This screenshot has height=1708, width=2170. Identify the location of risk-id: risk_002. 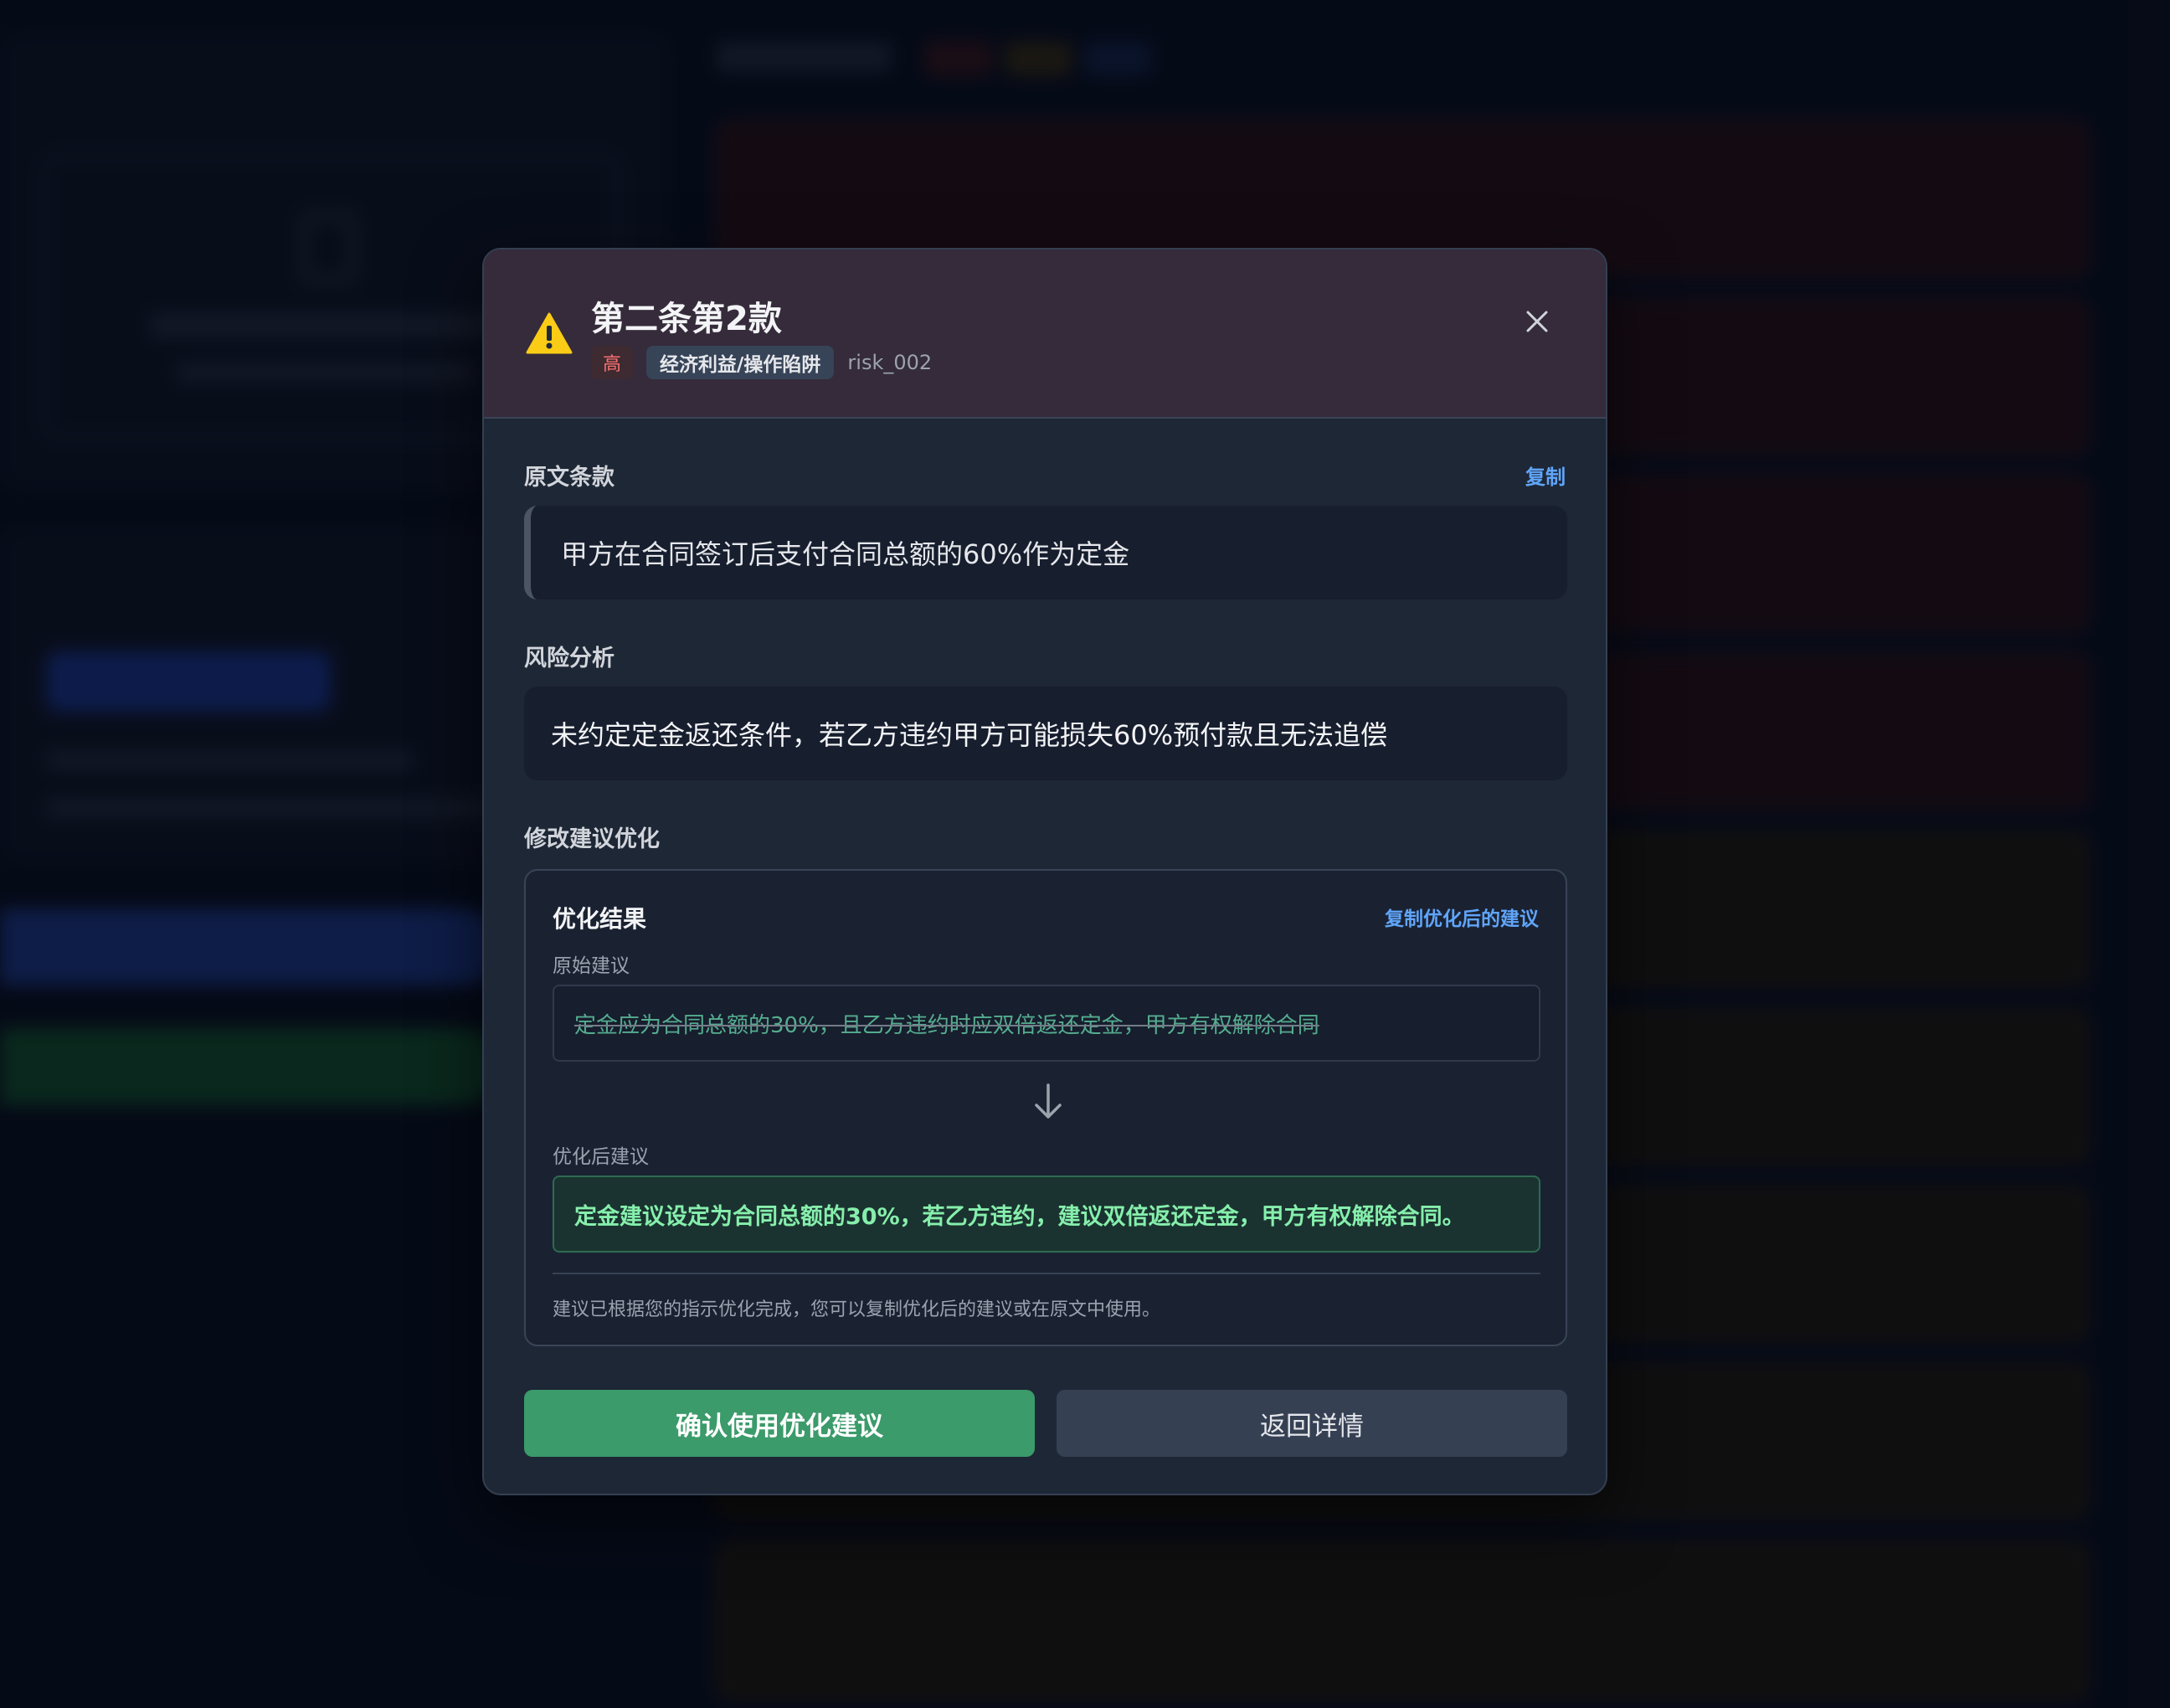
(890, 362).